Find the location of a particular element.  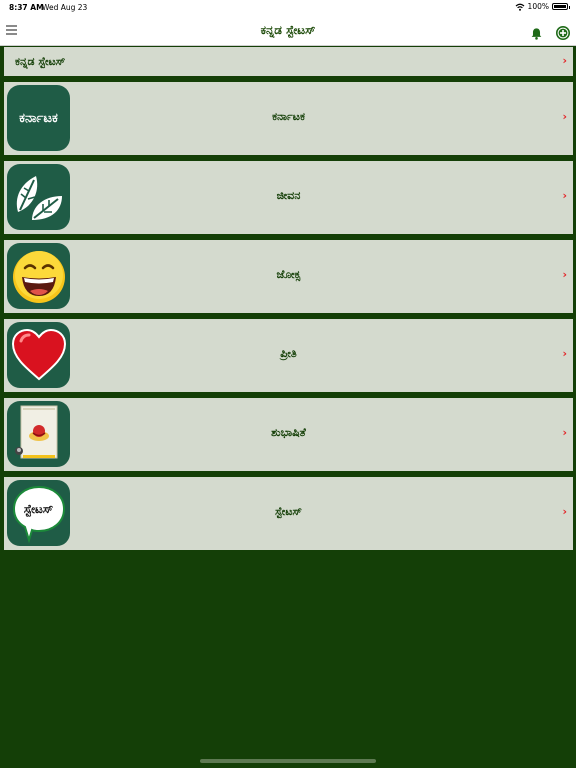

header-row: ಕನ್ನಡ ಸ್ಟೇಟಸ್ › is located at coordinates (288, 61).